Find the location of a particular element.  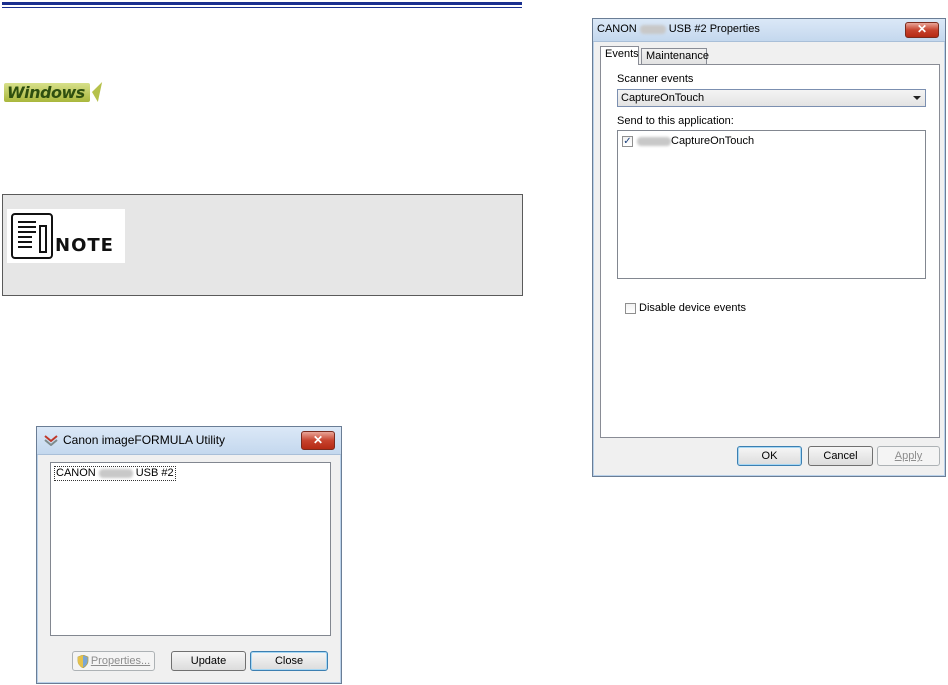

utility-titlebar: Canon imageFORMULA Utility ✕ is located at coordinates (189, 441).